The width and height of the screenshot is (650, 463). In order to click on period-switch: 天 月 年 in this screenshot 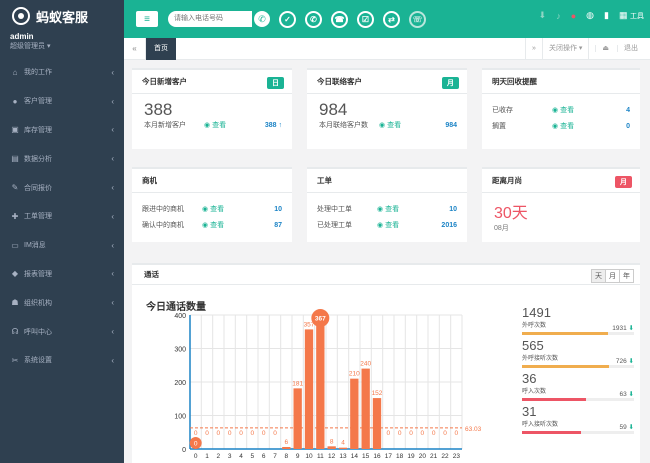, I will do `click(612, 276)`.